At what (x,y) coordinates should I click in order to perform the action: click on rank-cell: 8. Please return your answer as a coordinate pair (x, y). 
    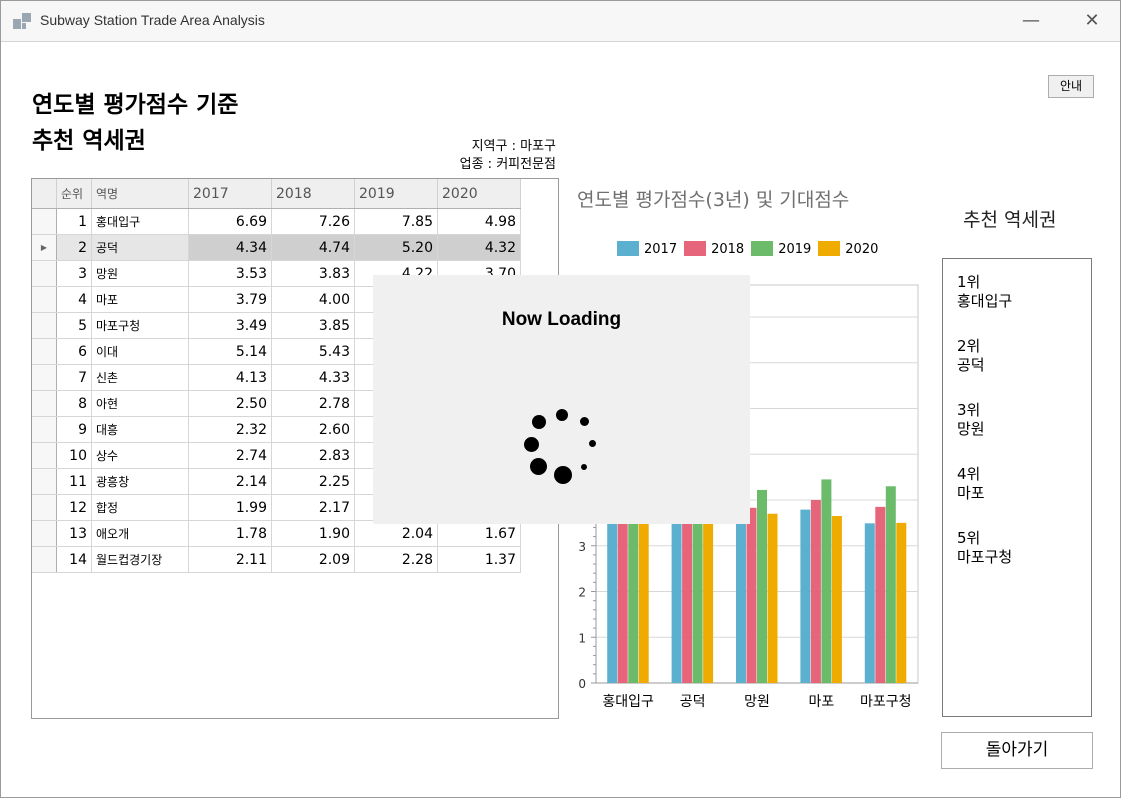
    Looking at the image, I should click on (74, 403).